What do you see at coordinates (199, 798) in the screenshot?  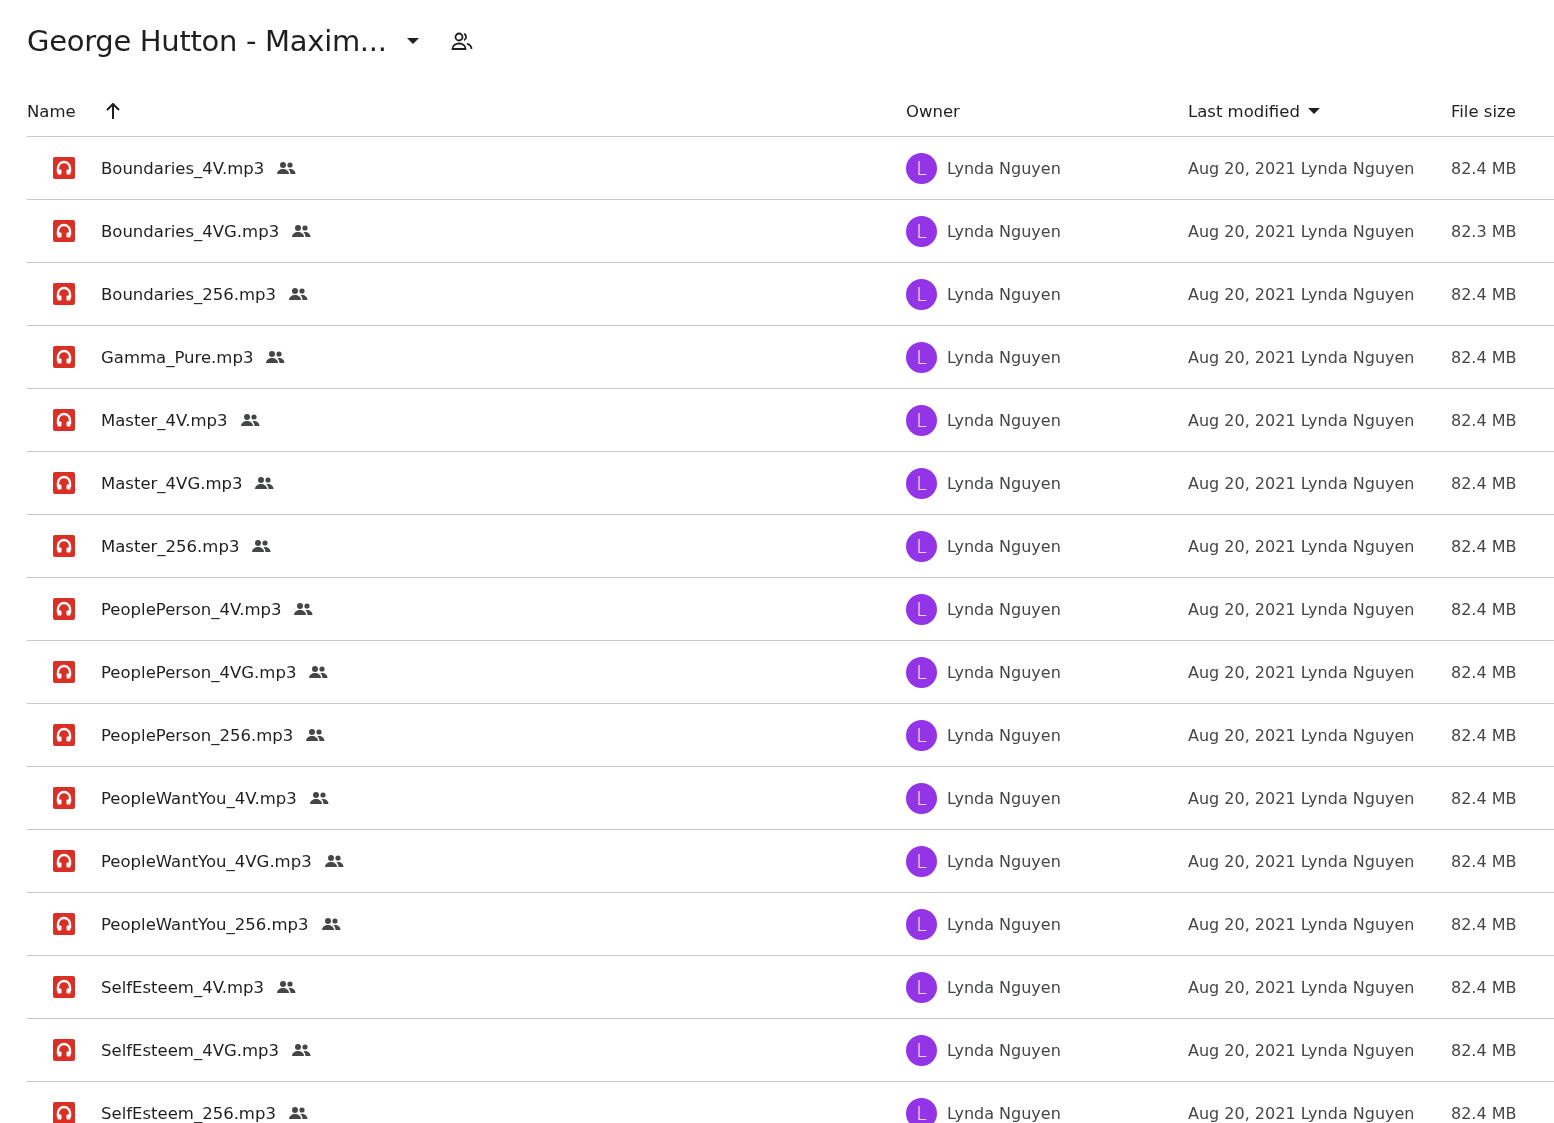 I see `file-name: PeopleWantYou_4V.mp3` at bounding box center [199, 798].